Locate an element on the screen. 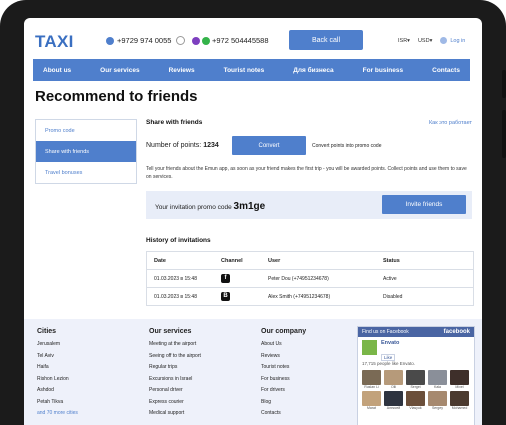  nav-our-services: Our services is located at coordinates (119, 70).